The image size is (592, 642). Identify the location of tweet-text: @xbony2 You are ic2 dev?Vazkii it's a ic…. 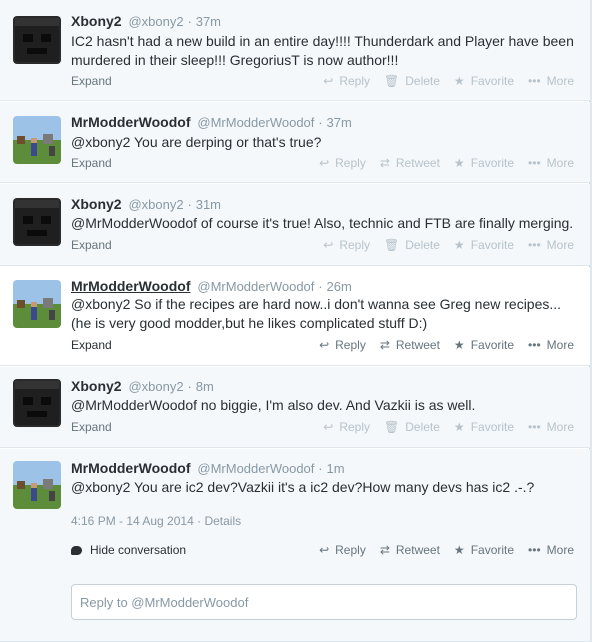
(303, 487).